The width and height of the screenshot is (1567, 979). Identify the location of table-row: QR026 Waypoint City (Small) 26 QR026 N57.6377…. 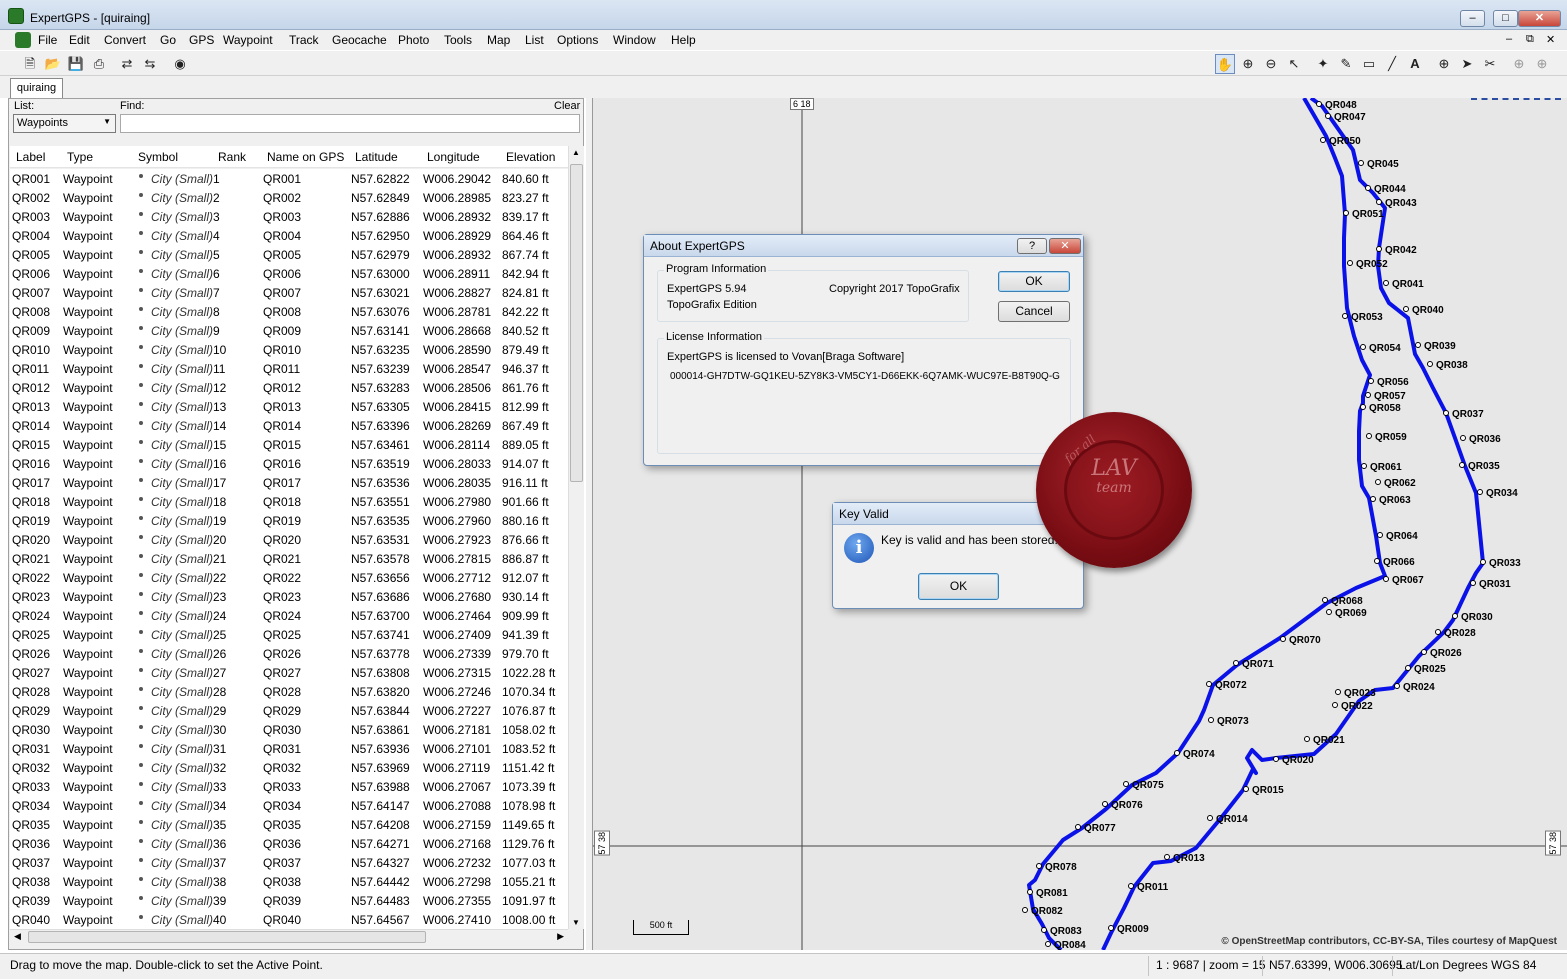
(289, 653).